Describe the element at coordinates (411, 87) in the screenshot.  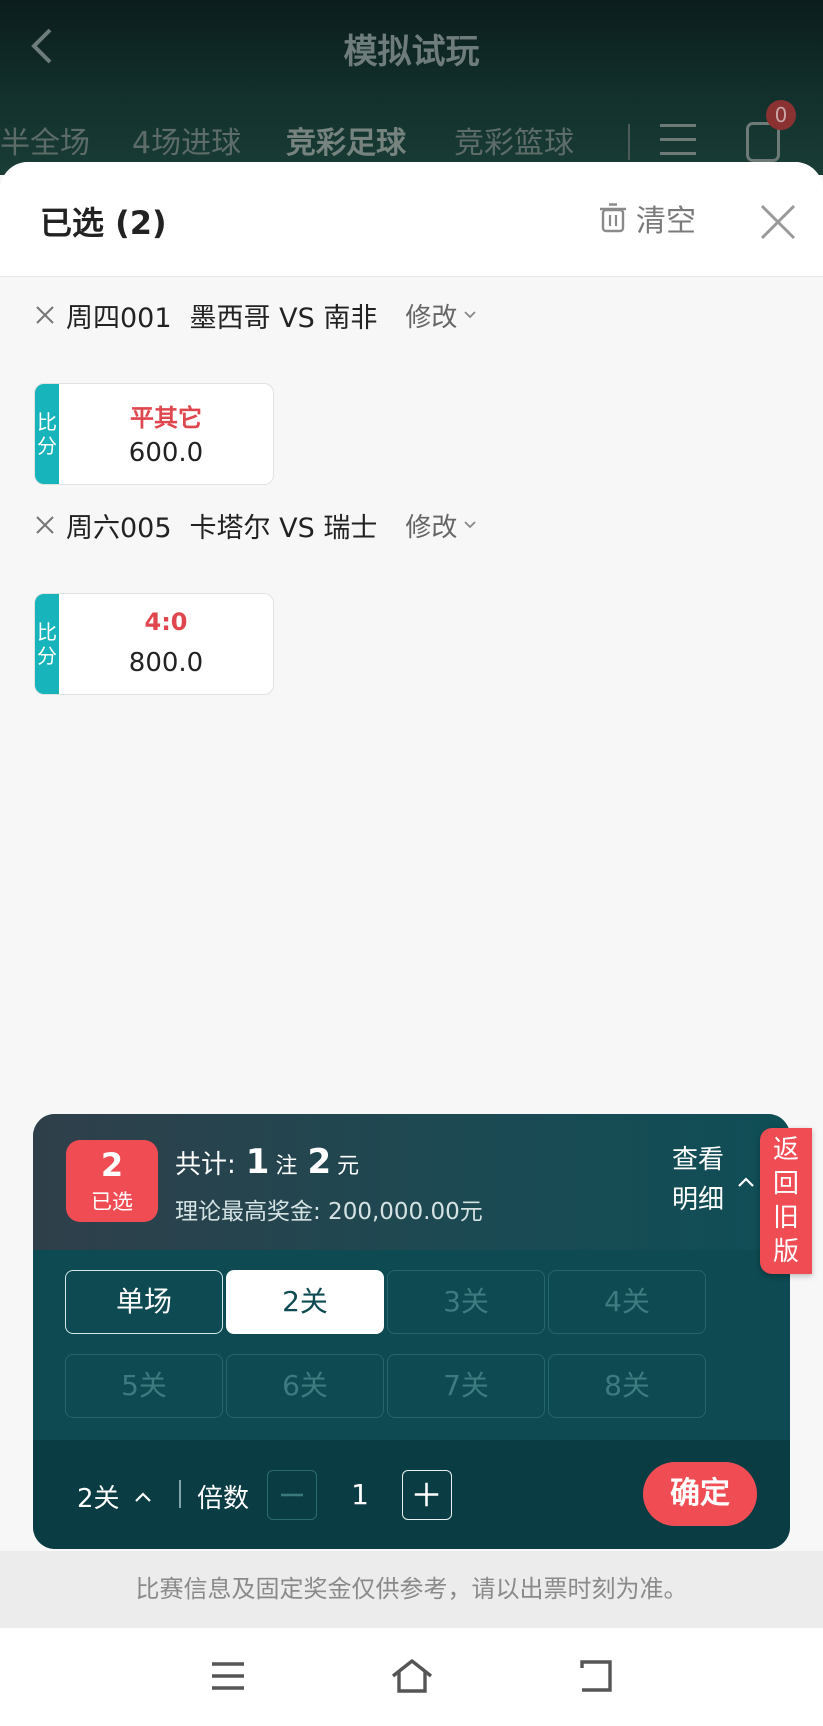
I see `background-header: 模拟试玩 半全场 4场进球 竞彩足球 竞彩篮球 0` at that location.